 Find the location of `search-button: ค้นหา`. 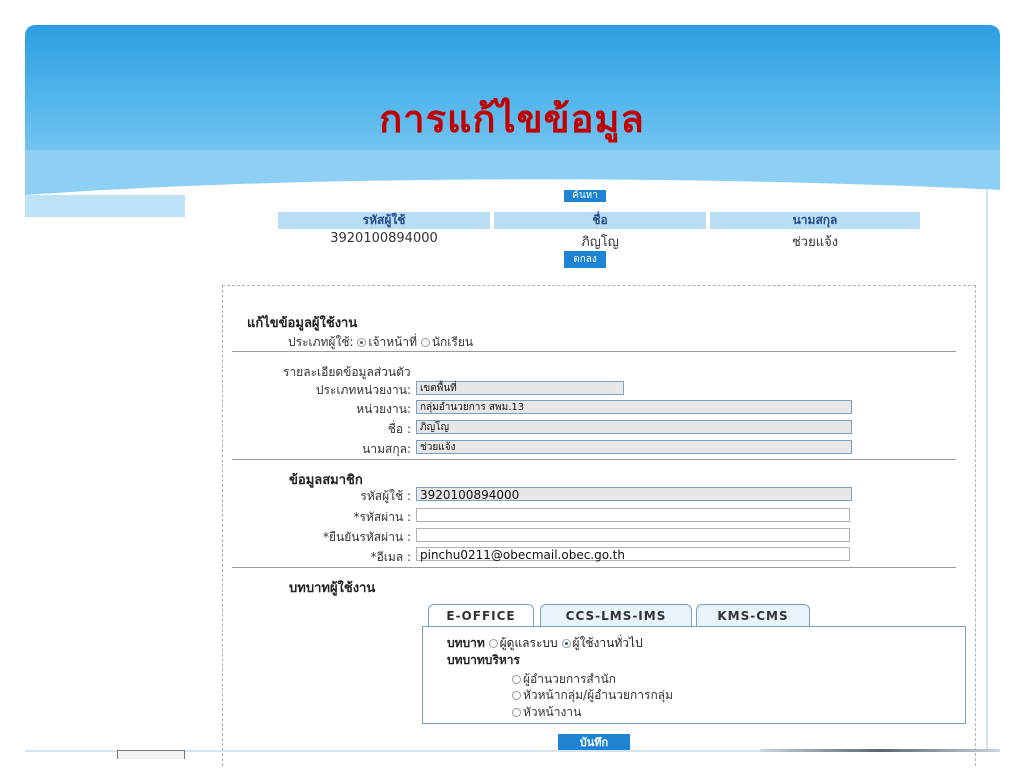

search-button: ค้นหา is located at coordinates (585, 196).